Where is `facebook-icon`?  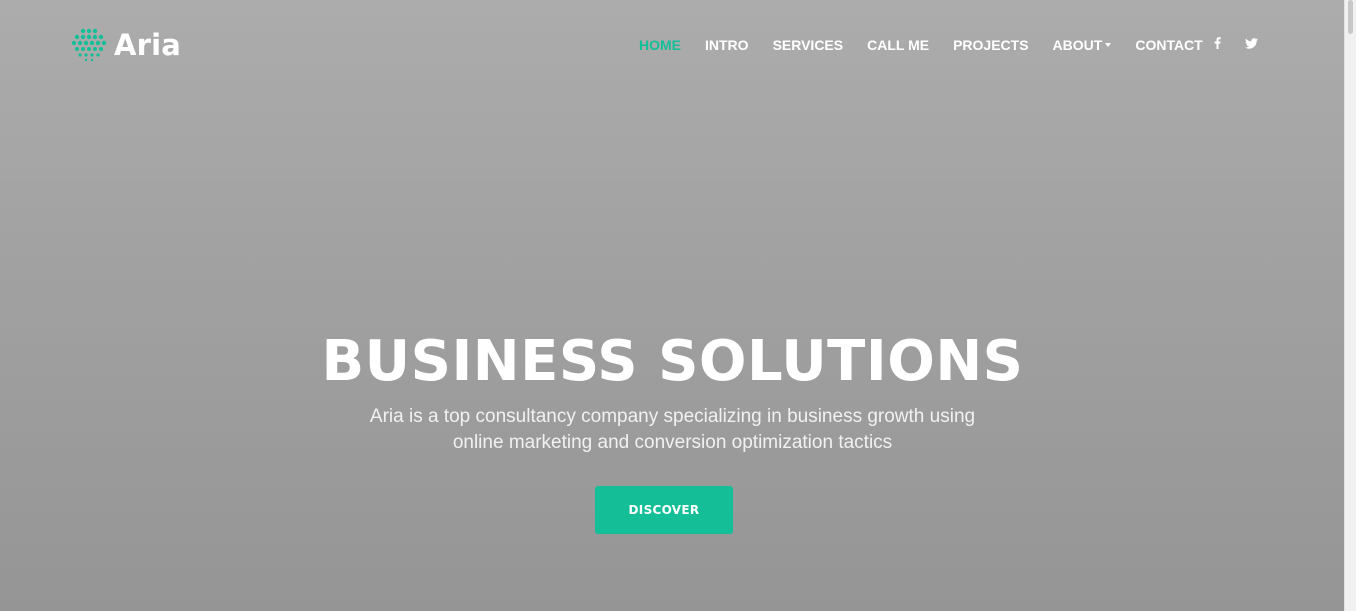 facebook-icon is located at coordinates (1217, 43).